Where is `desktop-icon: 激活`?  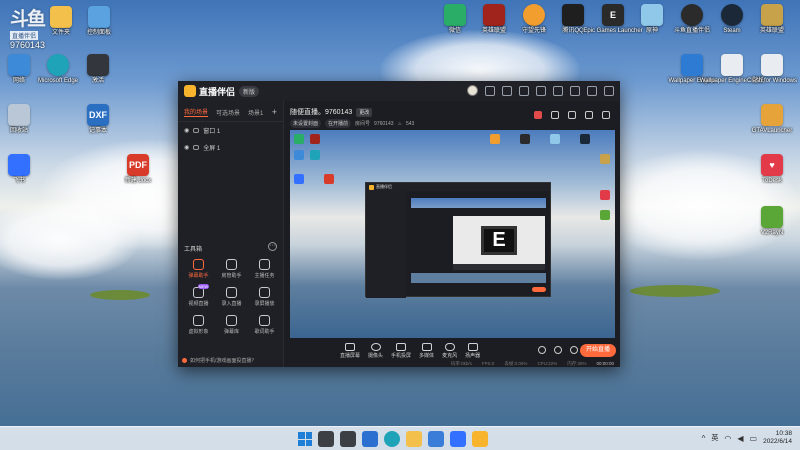
desktop-icon: 激活 is located at coordinates (98, 69).